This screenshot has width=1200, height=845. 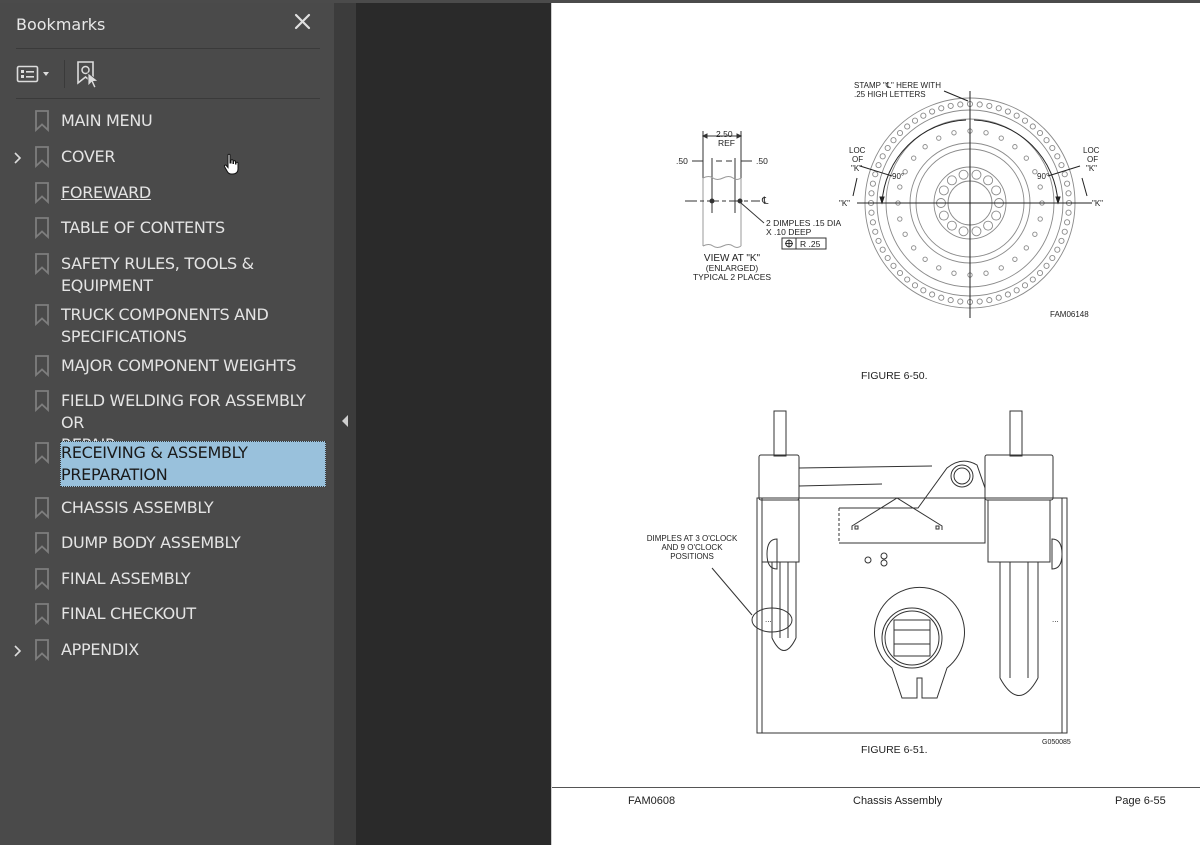 I want to click on bookmark-label: MAIN MENU, so click(x=107, y=120).